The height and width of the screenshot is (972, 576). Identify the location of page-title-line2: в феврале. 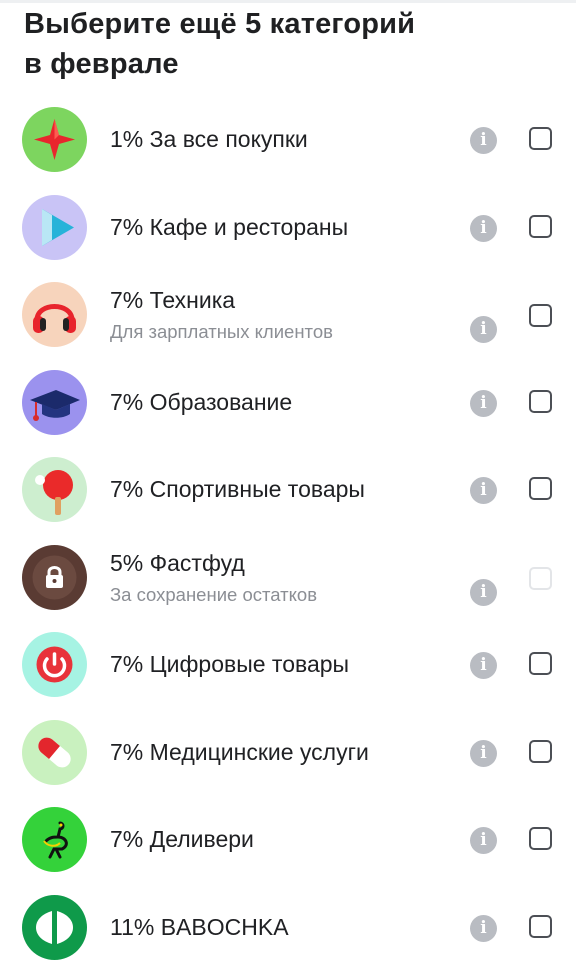
(101, 64).